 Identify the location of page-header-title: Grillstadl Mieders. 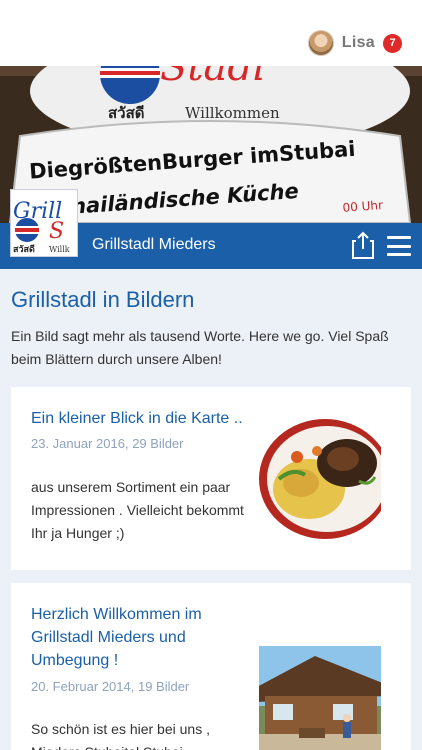
(154, 244).